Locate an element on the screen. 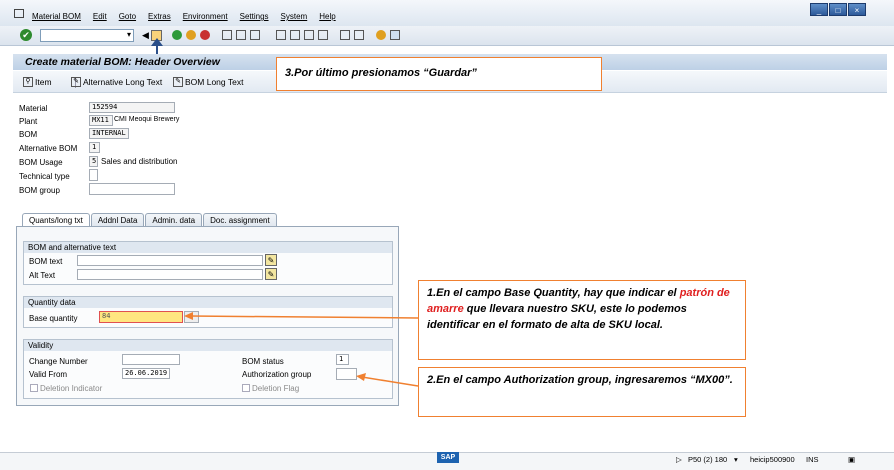 The height and width of the screenshot is (470, 894). status-play-icon: ▷ is located at coordinates (679, 459).